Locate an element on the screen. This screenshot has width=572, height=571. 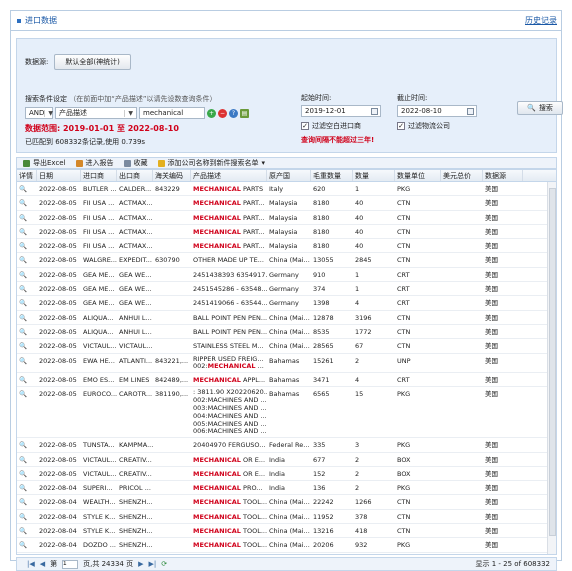
column-header: 出口商 is located at coordinates (135, 175).